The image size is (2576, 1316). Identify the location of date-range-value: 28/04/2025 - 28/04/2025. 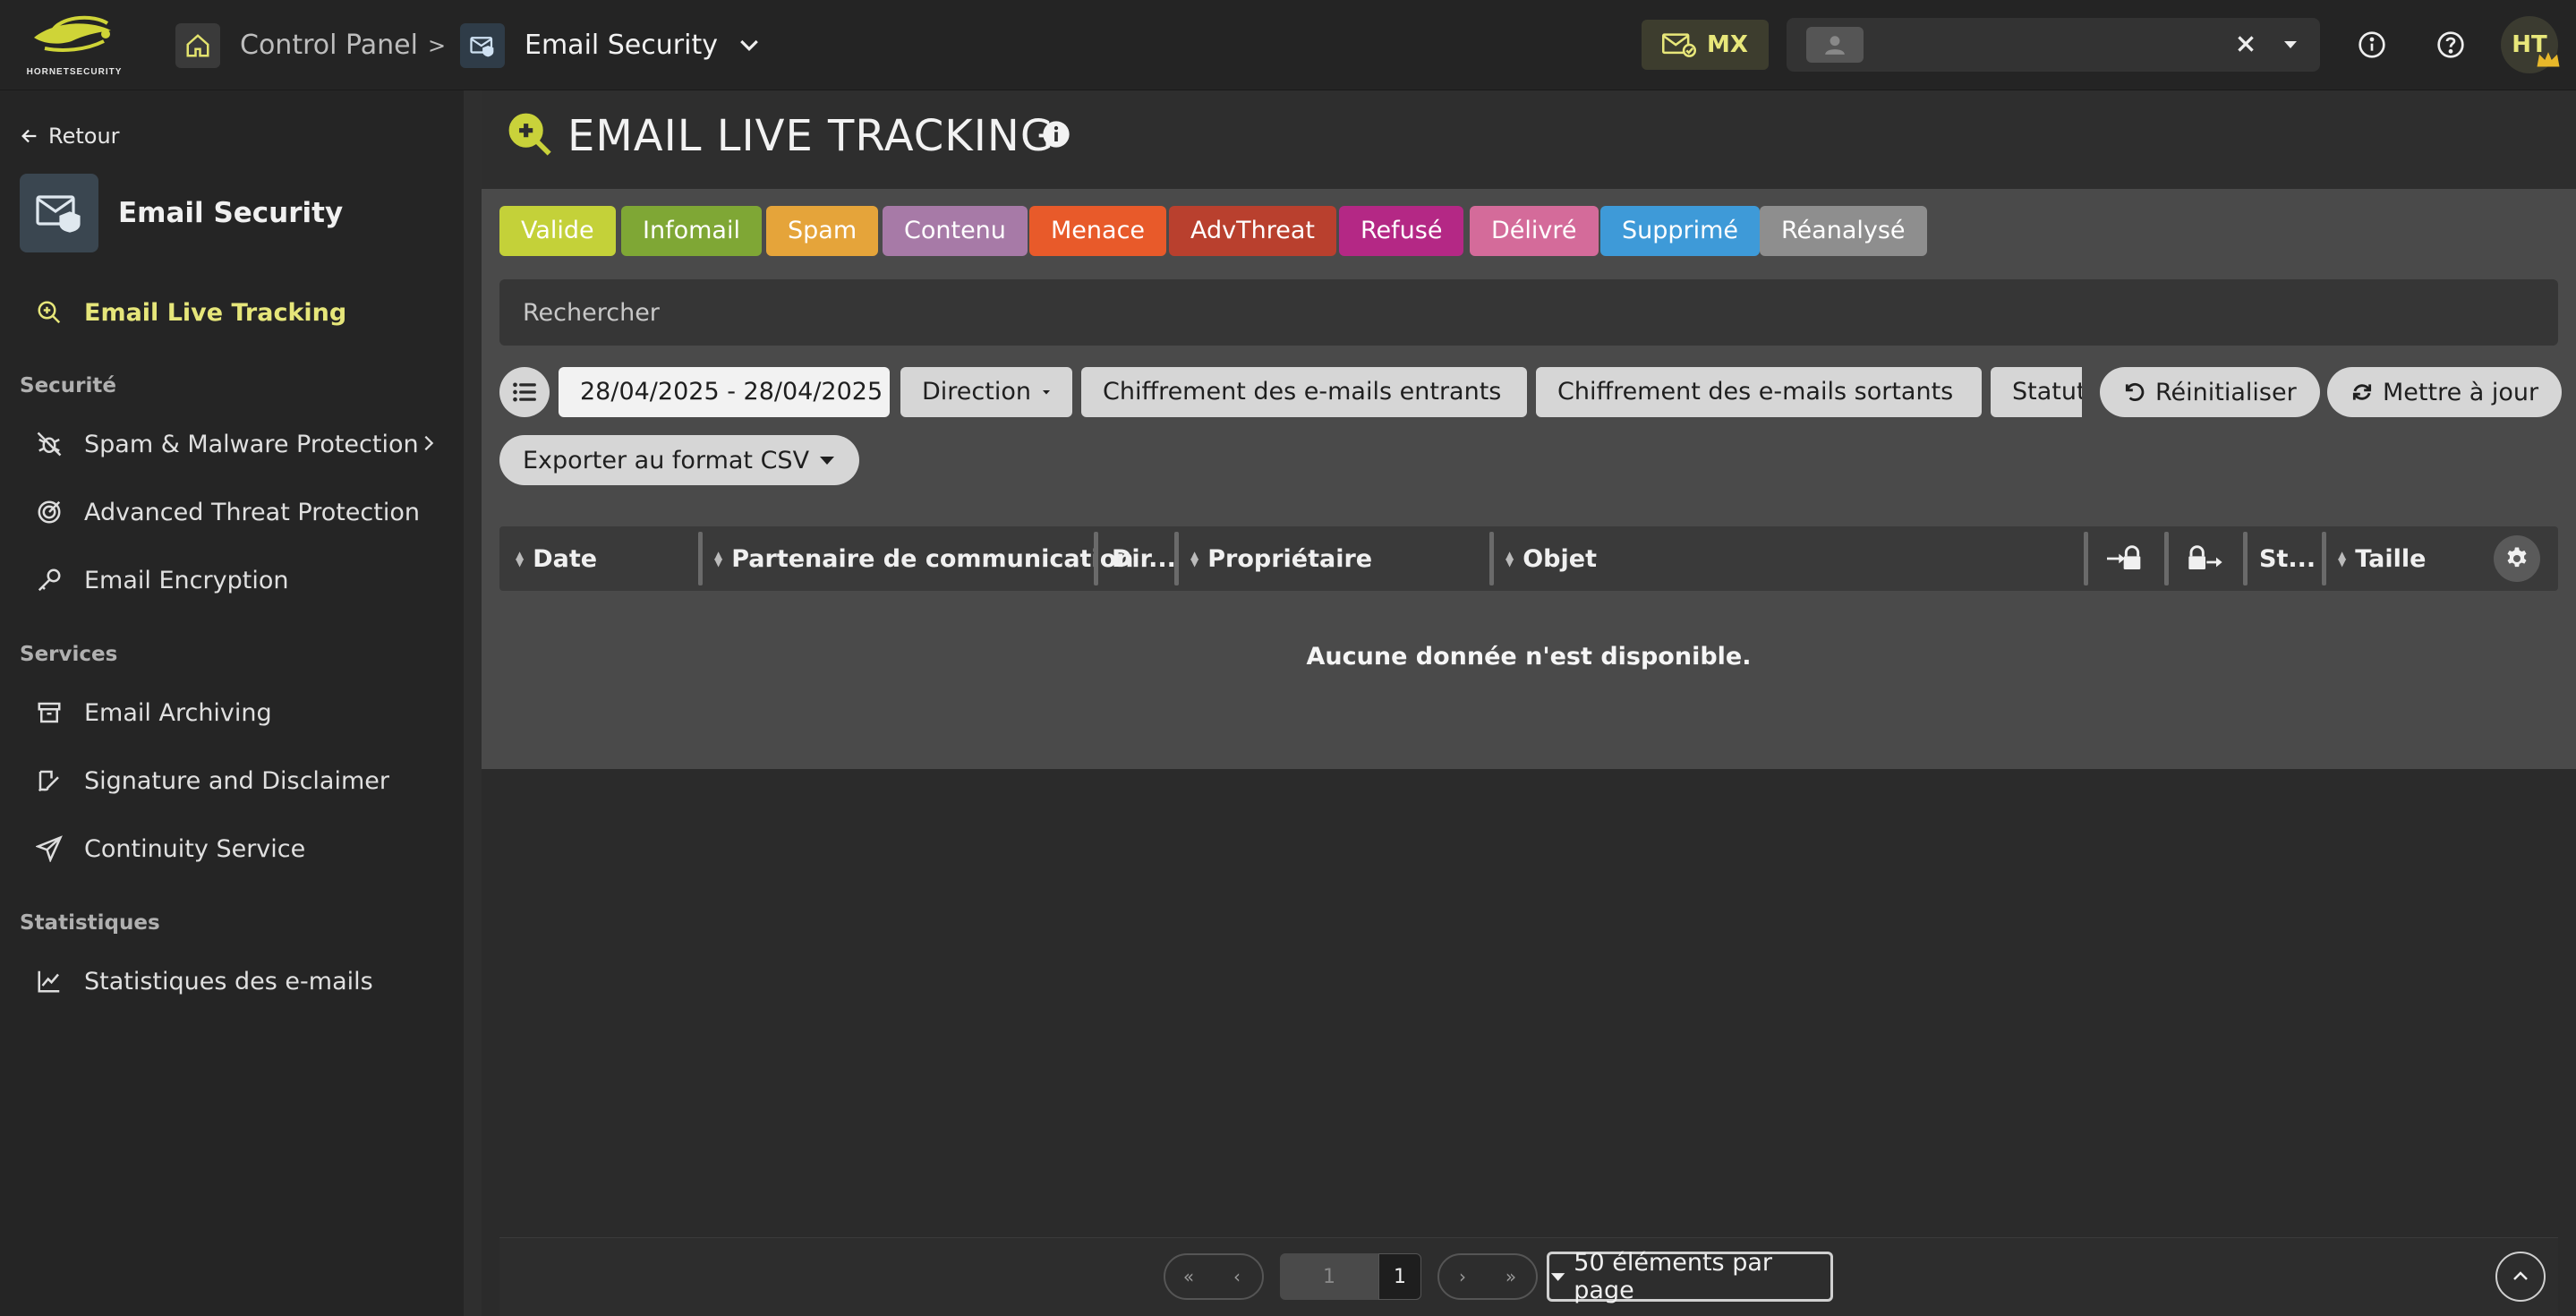
(731, 392).